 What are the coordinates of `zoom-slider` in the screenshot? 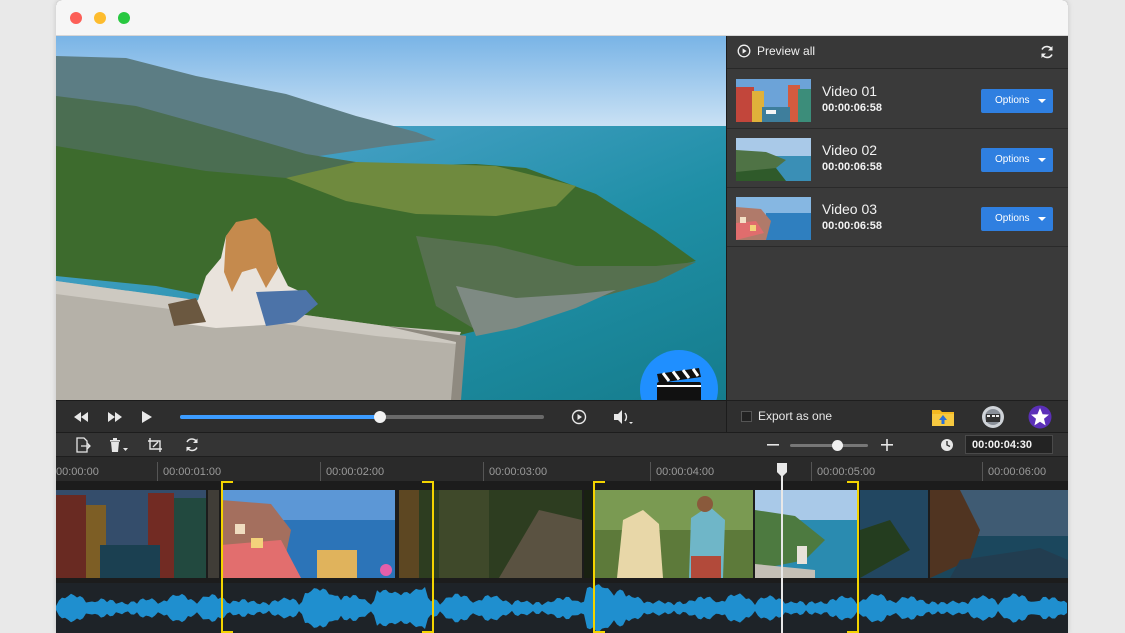 It's located at (829, 445).